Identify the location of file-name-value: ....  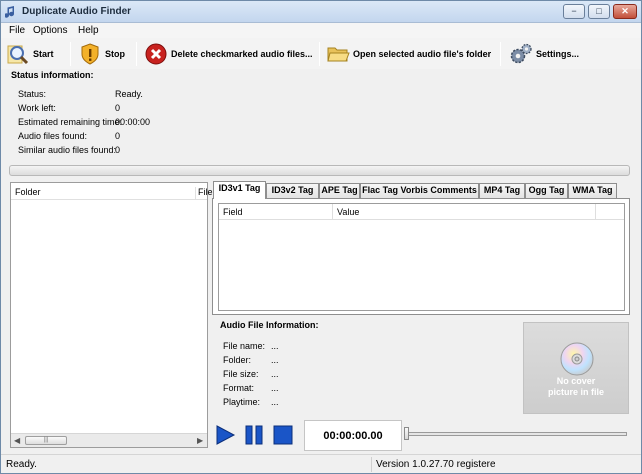
(275, 346).